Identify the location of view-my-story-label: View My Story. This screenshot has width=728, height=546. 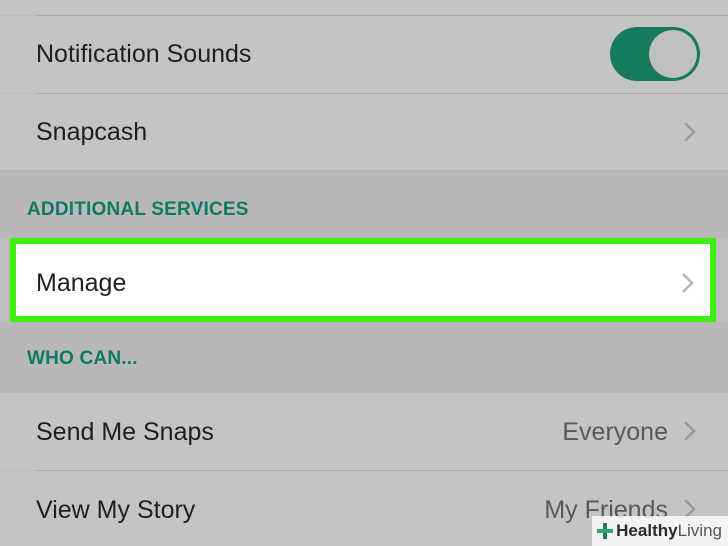
(116, 510).